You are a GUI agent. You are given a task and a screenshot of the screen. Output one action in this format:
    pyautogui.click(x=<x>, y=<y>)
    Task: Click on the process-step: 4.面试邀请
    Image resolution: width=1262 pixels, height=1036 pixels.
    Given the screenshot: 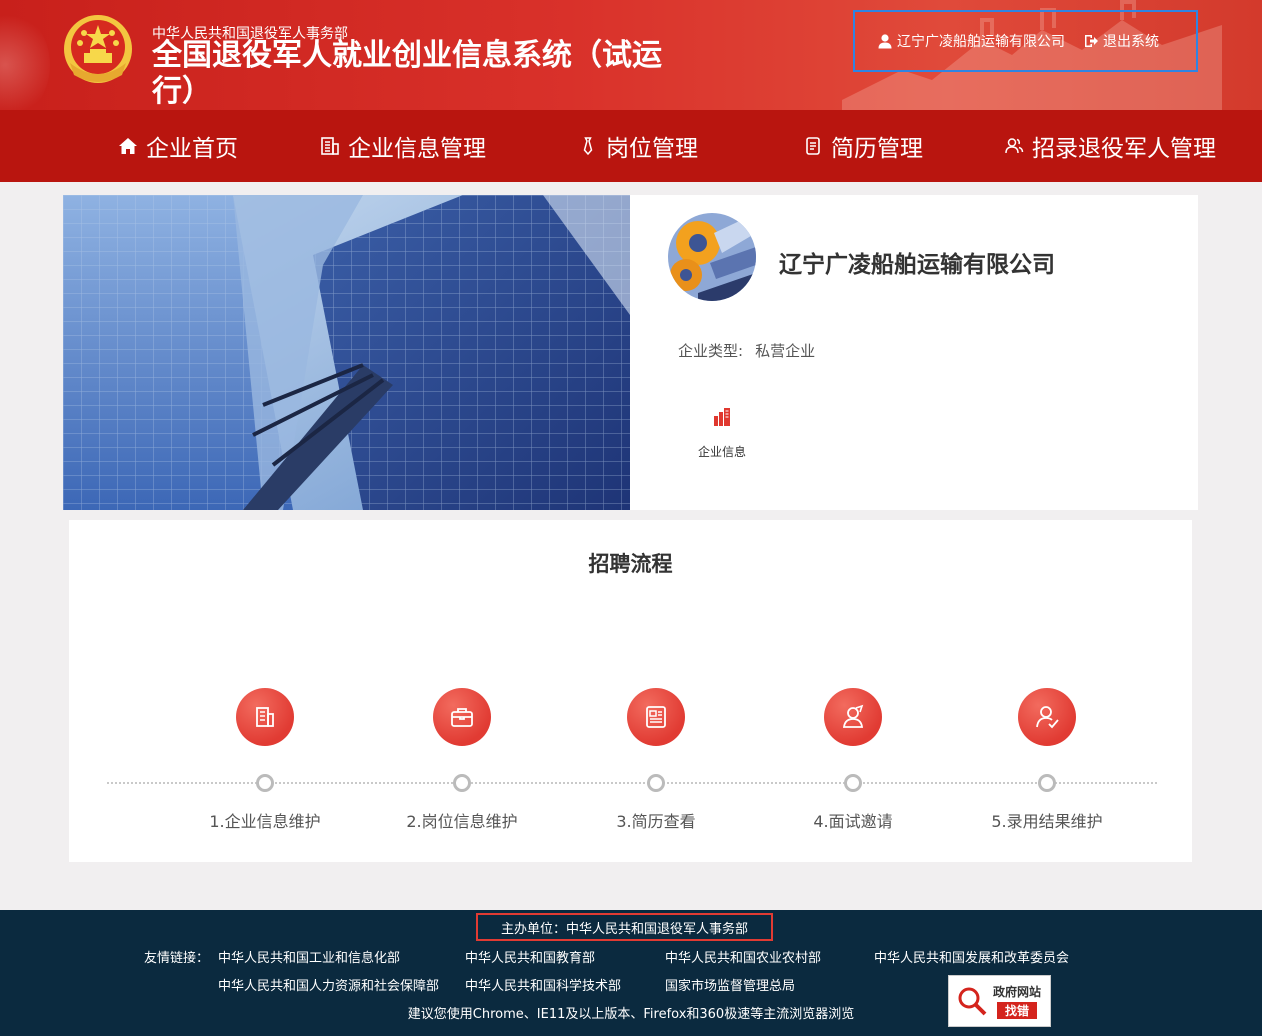 What is the action you would take?
    pyautogui.click(x=853, y=760)
    